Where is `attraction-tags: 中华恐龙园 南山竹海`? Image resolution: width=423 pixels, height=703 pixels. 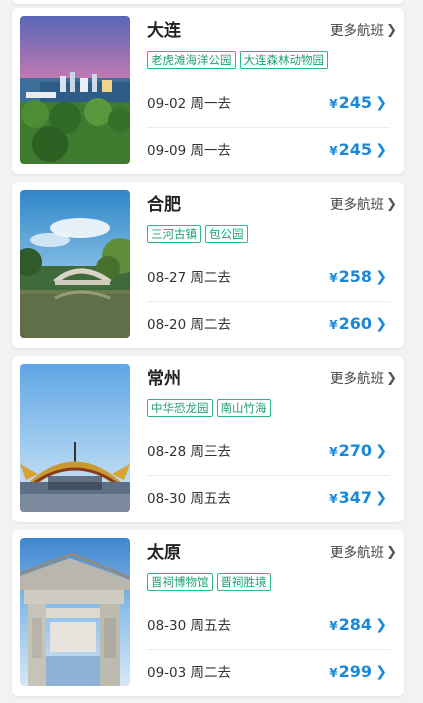
attraction-tags: 中华恐龙园 南山竹海 is located at coordinates (209, 408).